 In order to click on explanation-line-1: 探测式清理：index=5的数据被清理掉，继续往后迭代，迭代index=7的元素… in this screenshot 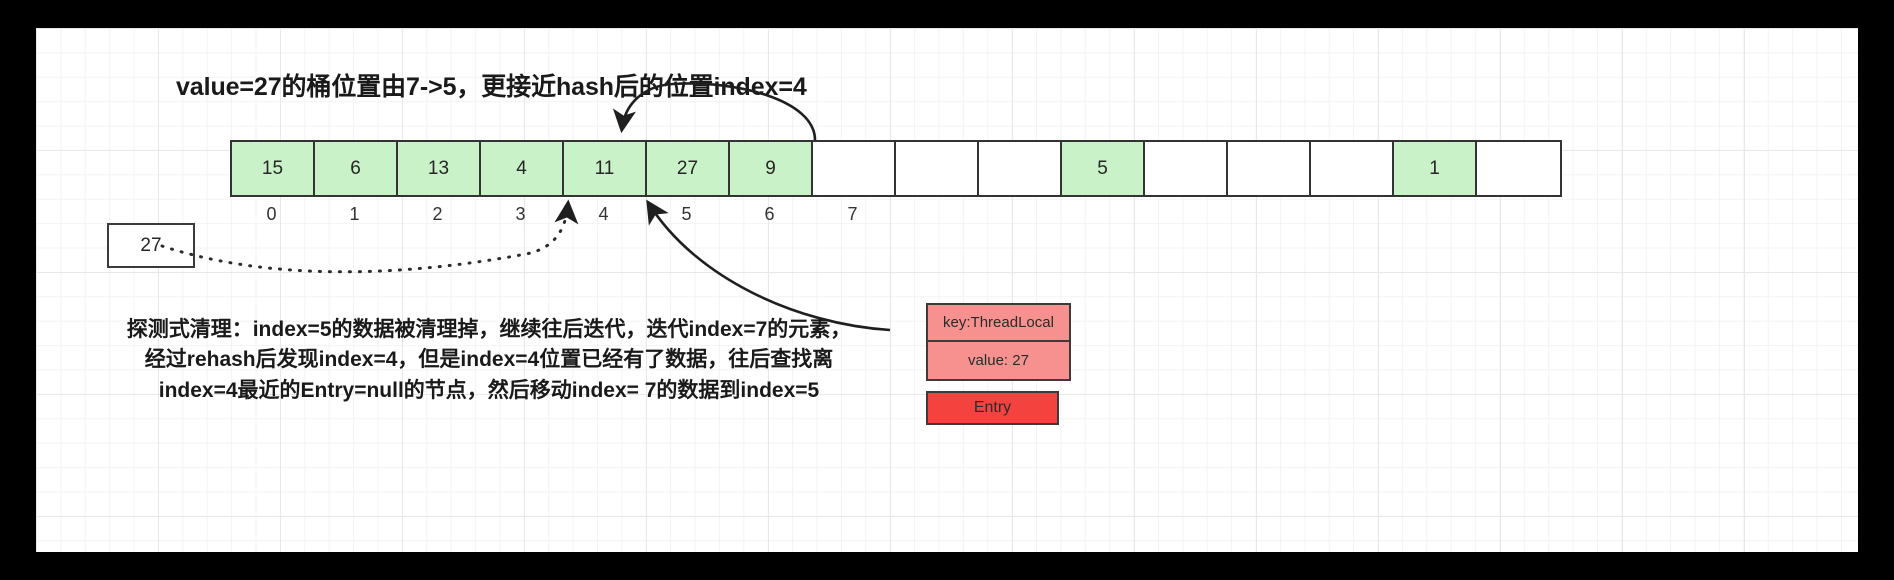, I will do `click(489, 329)`.